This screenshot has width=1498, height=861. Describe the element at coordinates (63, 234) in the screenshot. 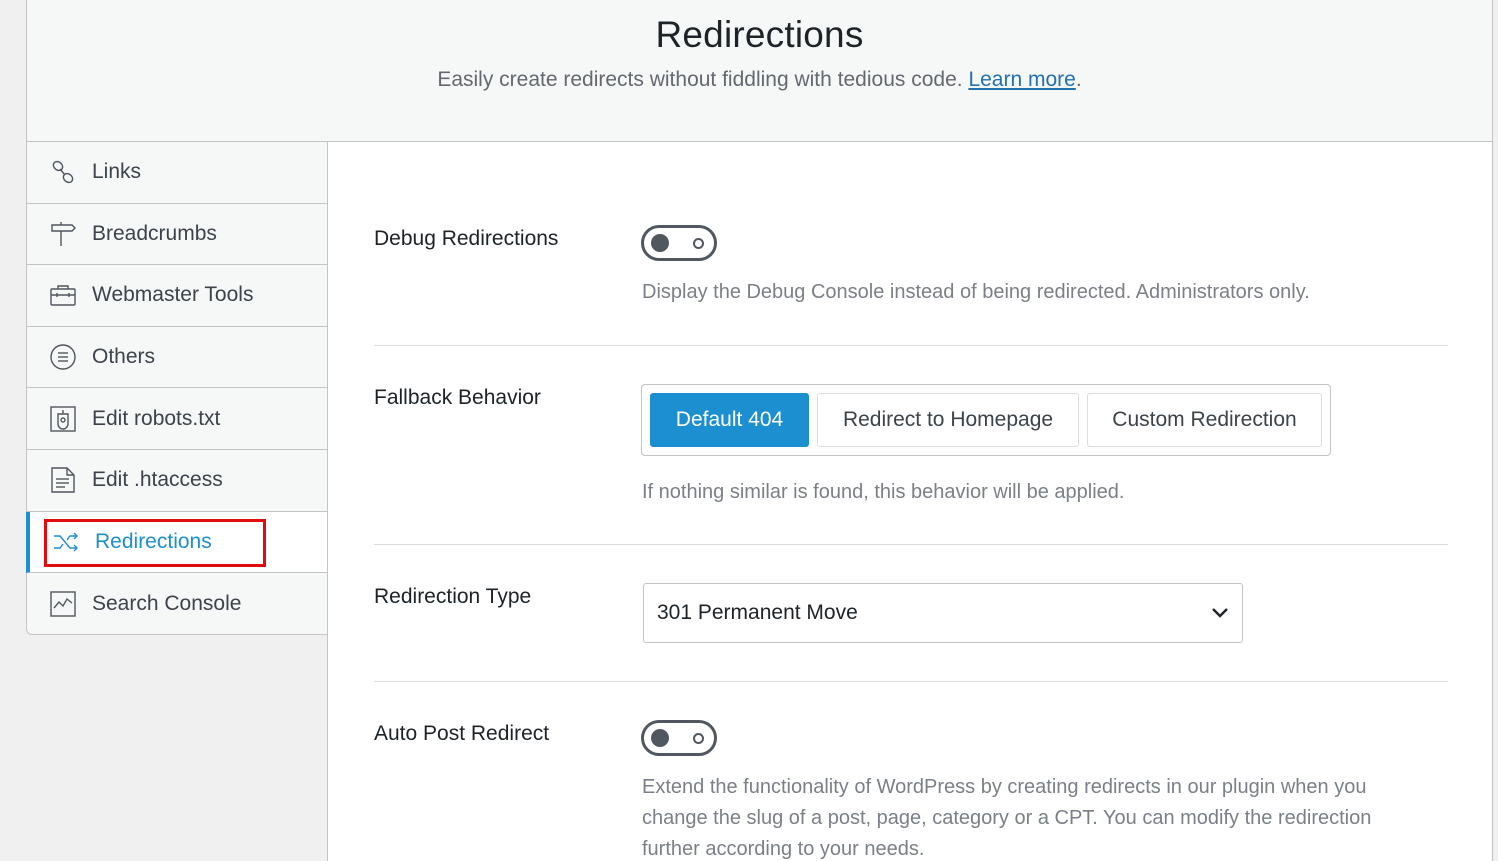

I see `signpost-icon` at that location.